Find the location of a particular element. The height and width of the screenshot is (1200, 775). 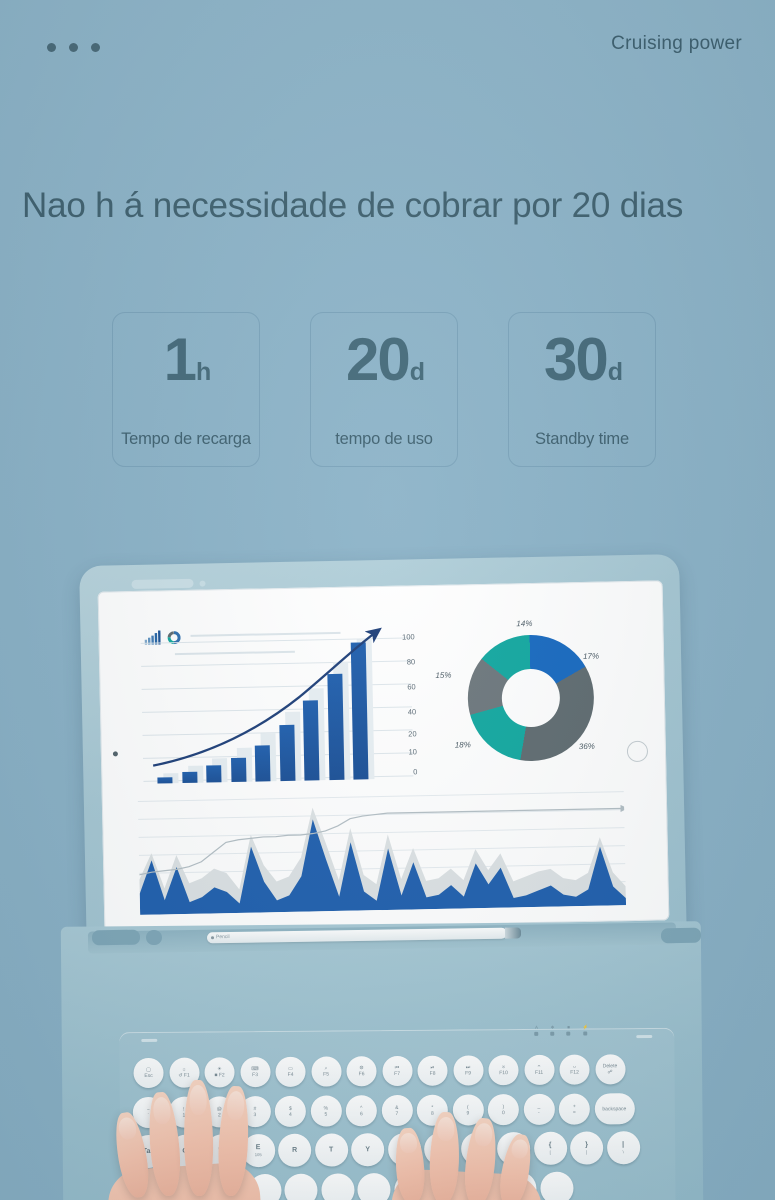

stat-unit-standby: d is located at coordinates (615, 372).